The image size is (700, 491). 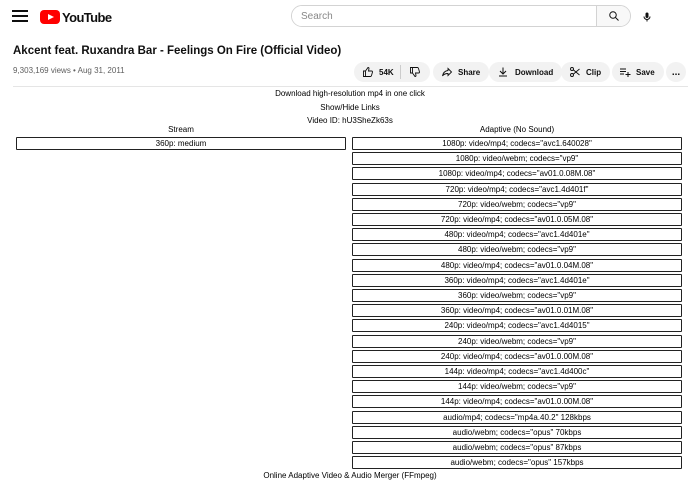 I want to click on search-icon, so click(x=613, y=16).